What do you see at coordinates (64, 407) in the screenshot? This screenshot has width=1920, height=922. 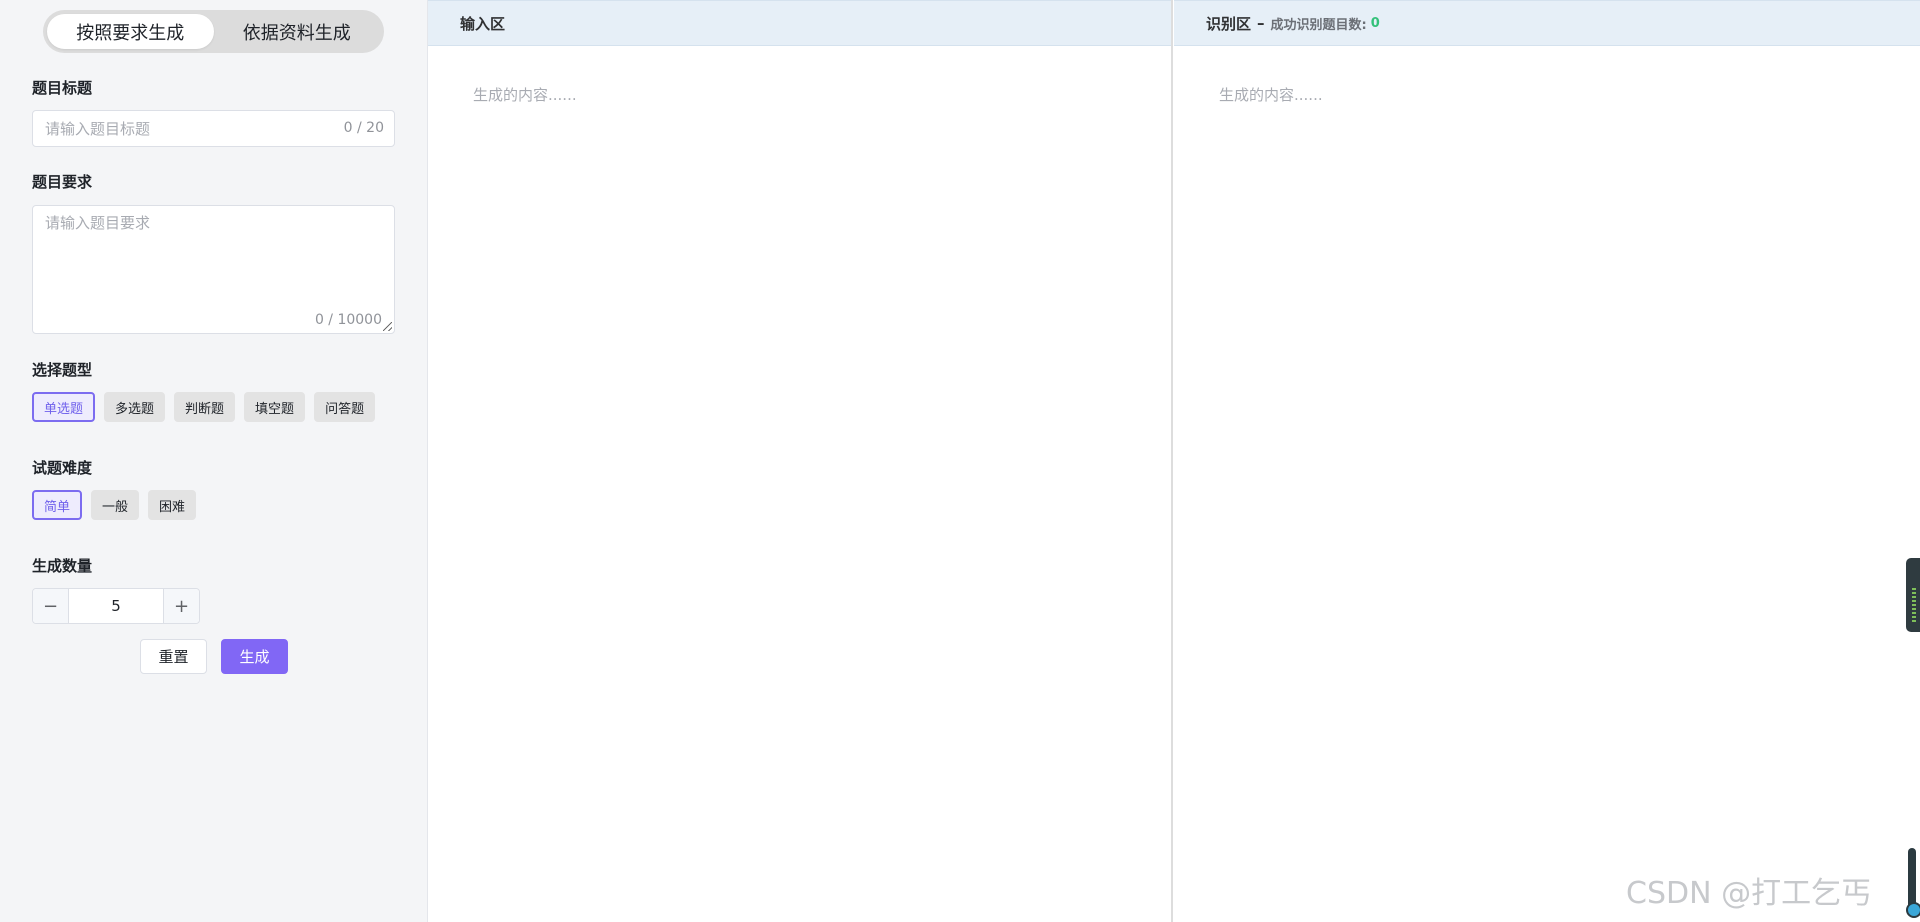 I see `question-type-single-choice: 单选题` at bounding box center [64, 407].